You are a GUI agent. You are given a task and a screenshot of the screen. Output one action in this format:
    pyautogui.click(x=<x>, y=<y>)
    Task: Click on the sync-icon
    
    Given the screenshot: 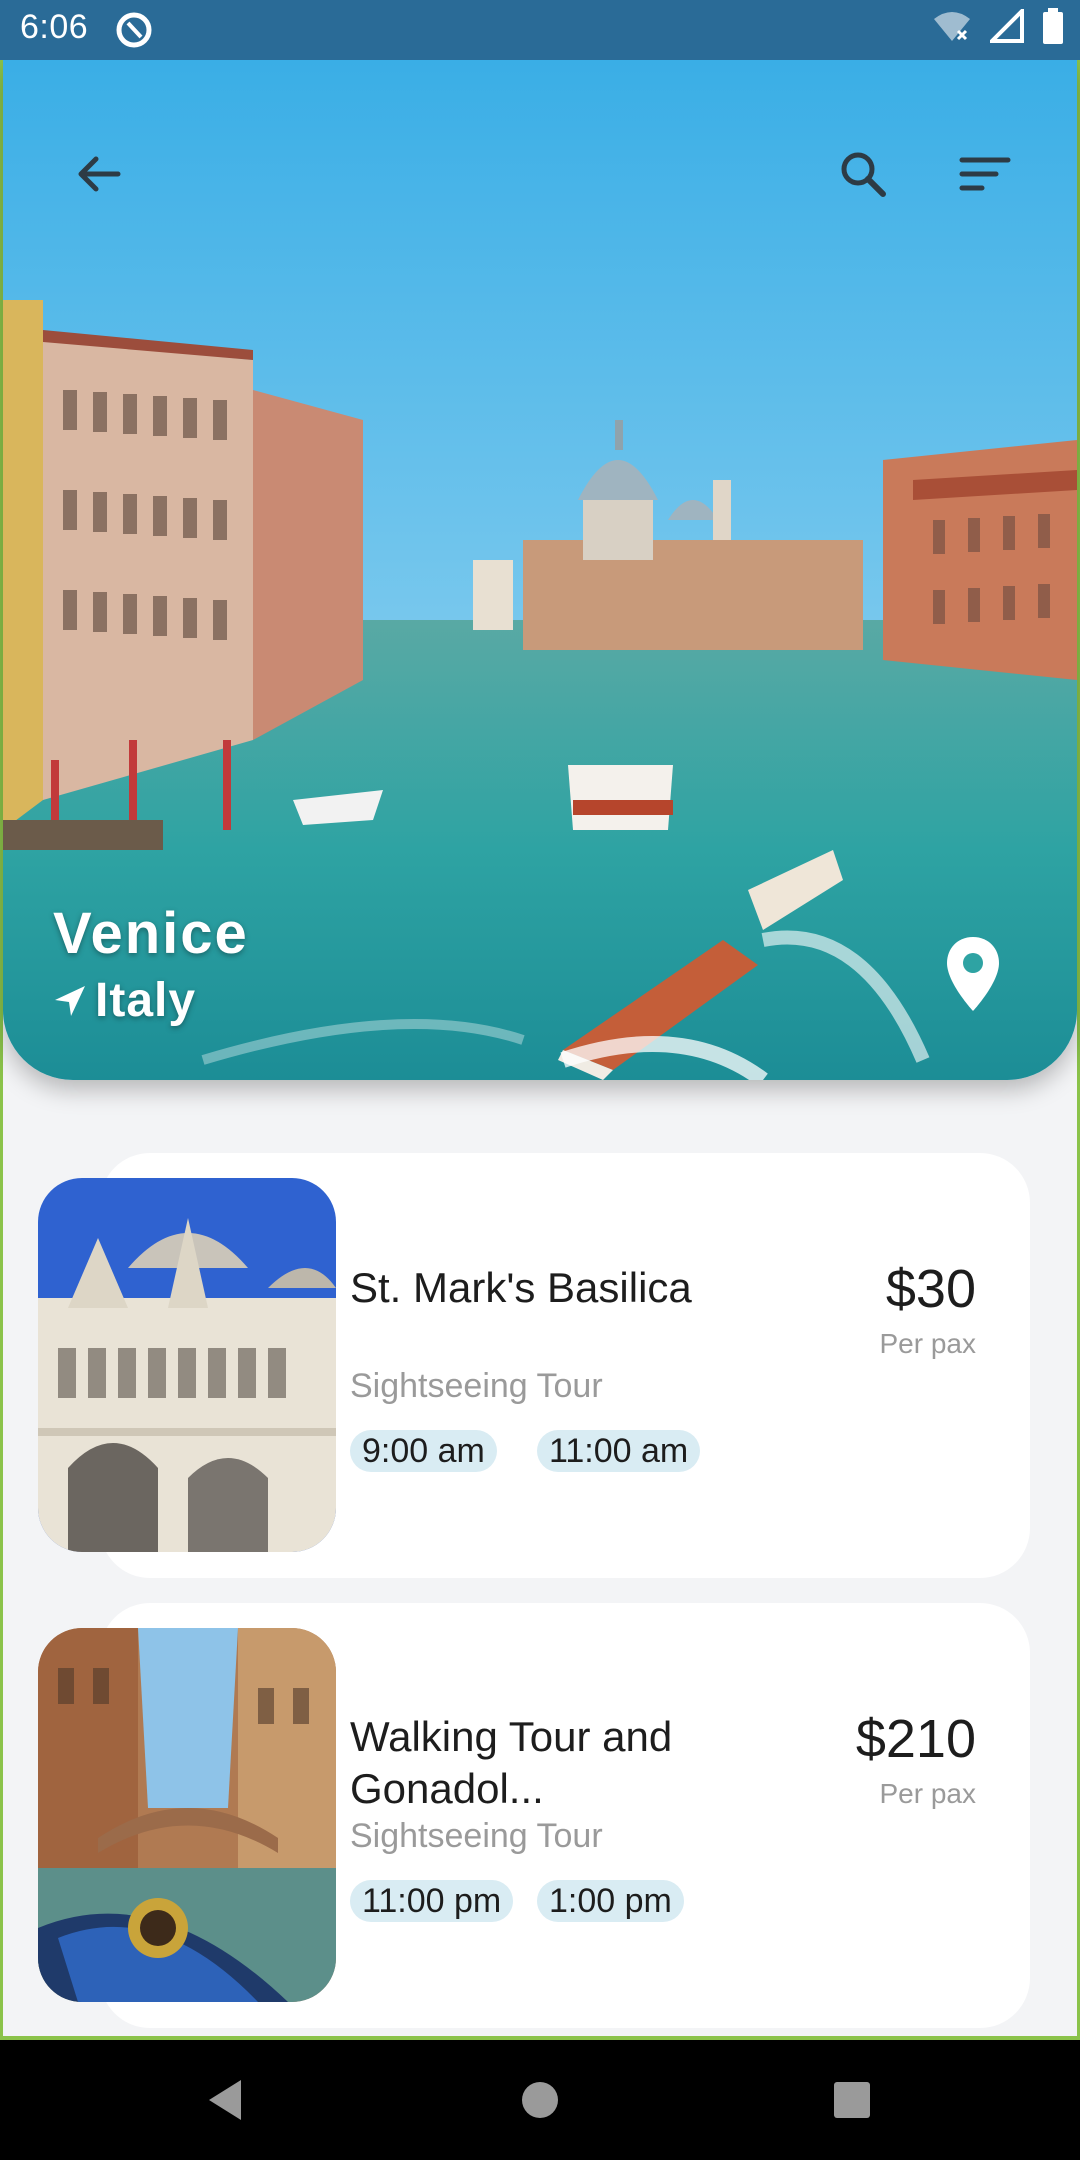 What is the action you would take?
    pyautogui.click(x=134, y=30)
    